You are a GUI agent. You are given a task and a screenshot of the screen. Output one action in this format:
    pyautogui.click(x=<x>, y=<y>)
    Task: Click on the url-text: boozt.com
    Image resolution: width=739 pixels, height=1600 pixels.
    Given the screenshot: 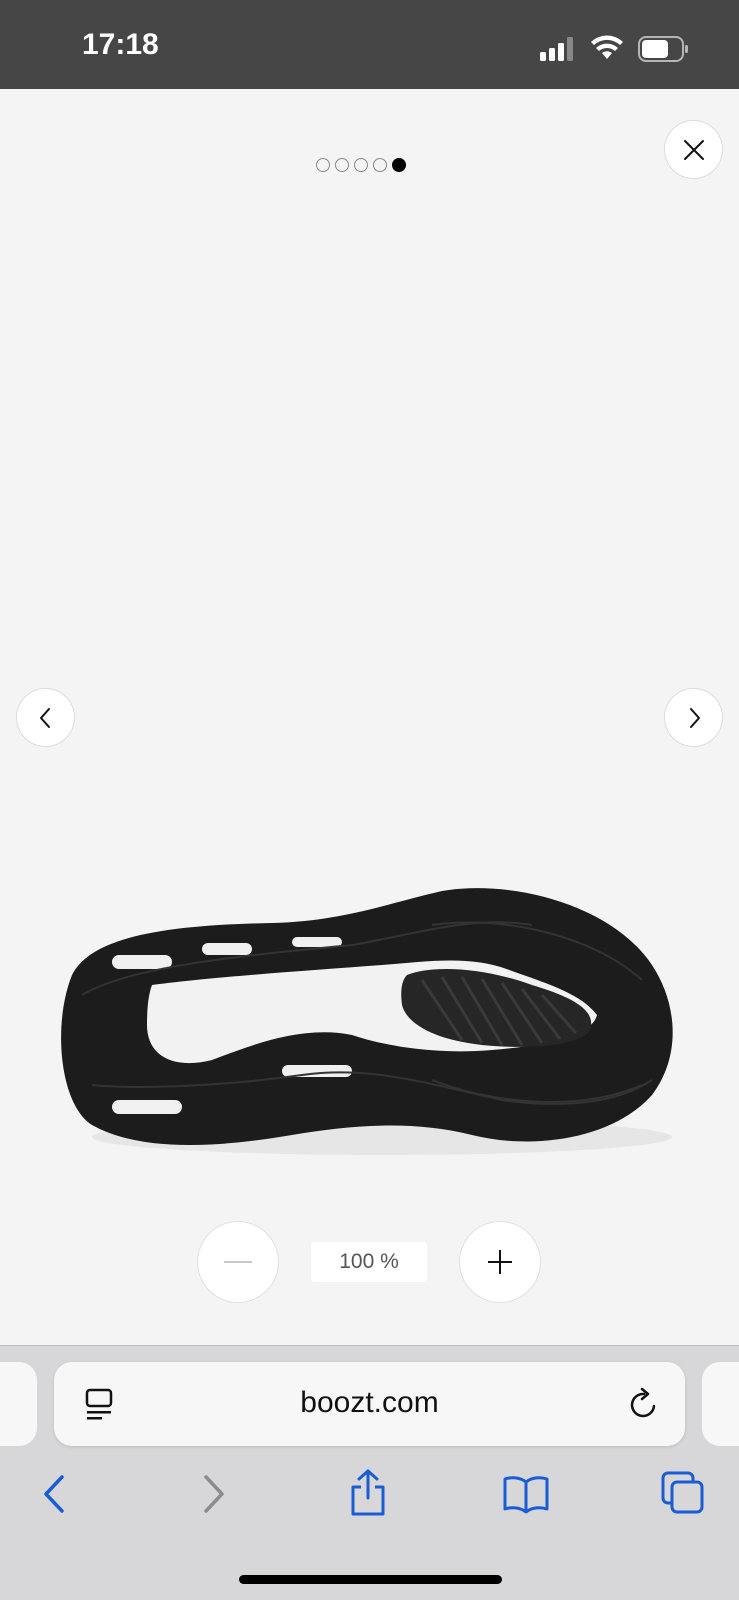 What is the action you would take?
    pyautogui.click(x=369, y=1403)
    